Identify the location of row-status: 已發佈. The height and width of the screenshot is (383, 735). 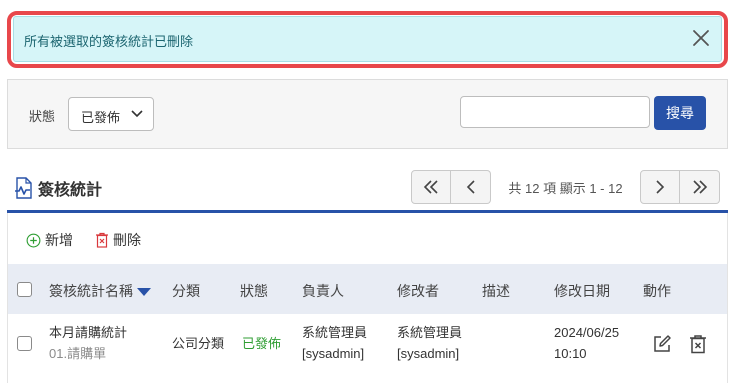
(262, 343).